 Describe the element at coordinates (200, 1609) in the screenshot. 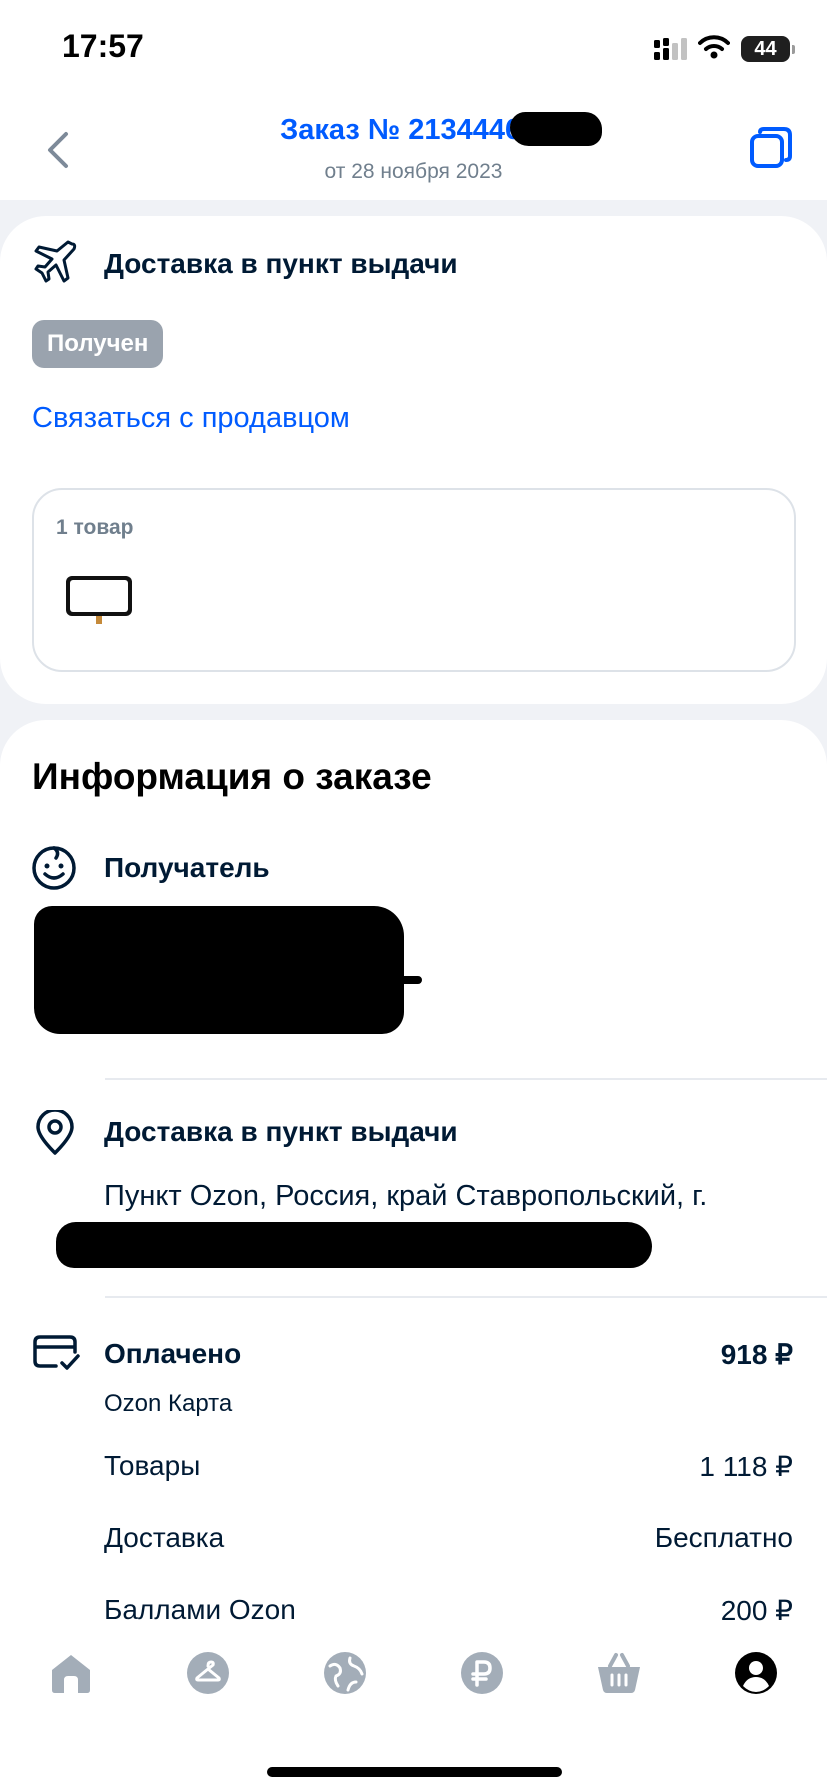

I see `breakdown-label: Баллами Ozon` at that location.